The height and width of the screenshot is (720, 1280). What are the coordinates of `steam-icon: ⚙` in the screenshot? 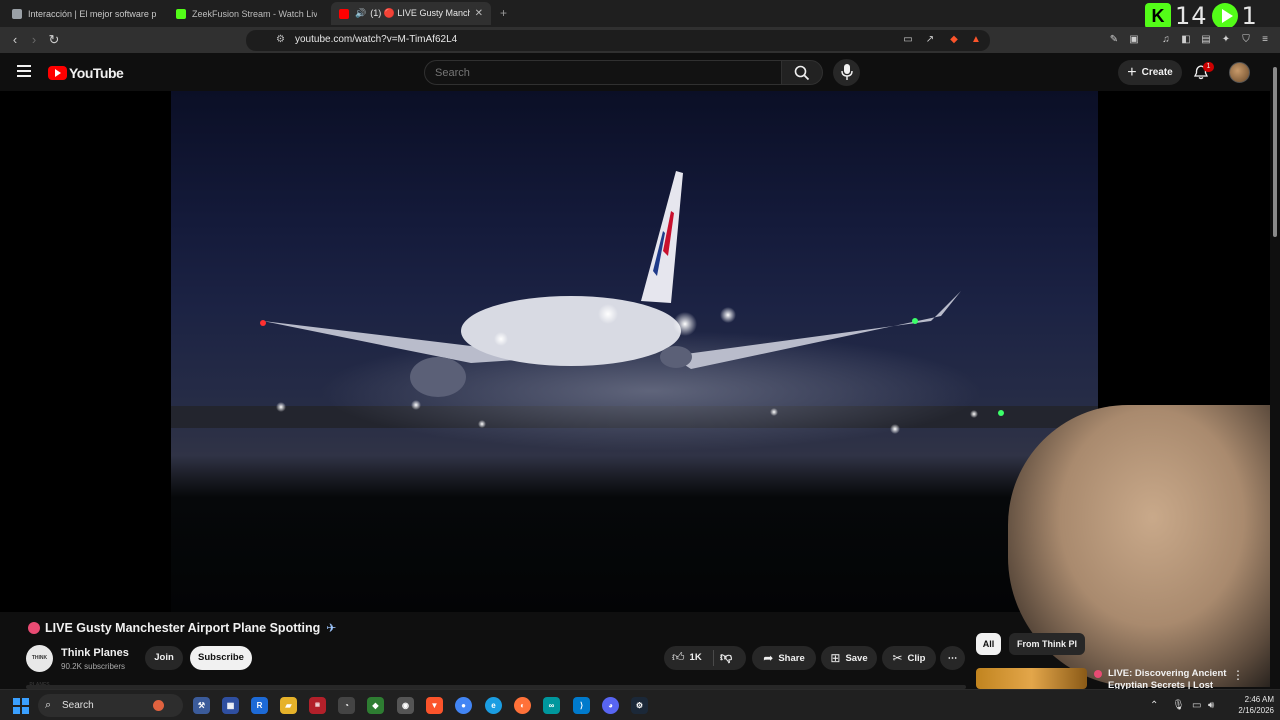 It's located at (639, 705).